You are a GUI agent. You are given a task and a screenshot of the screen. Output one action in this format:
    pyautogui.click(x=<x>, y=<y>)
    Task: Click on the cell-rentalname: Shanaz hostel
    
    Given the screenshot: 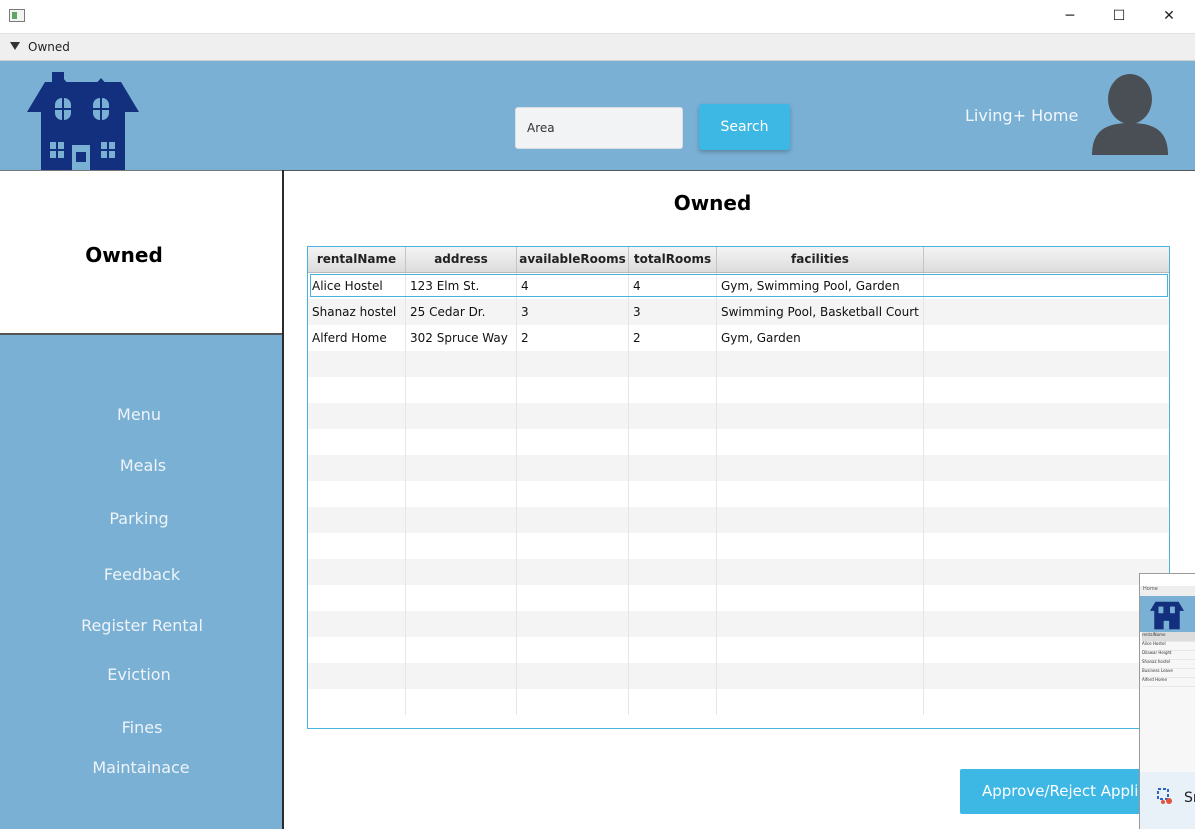 What is the action you would take?
    pyautogui.click(x=357, y=312)
    